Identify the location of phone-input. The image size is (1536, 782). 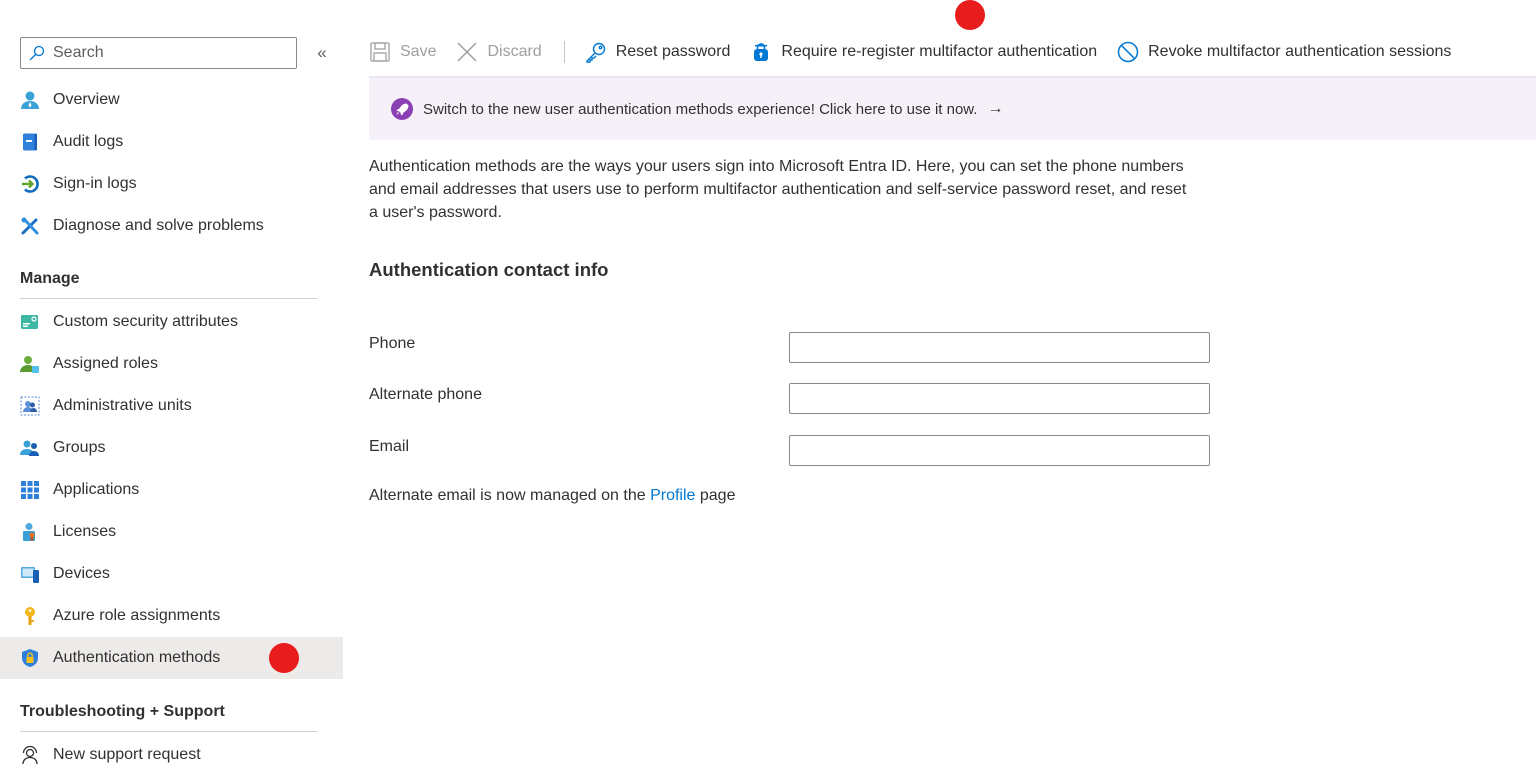
(999, 347).